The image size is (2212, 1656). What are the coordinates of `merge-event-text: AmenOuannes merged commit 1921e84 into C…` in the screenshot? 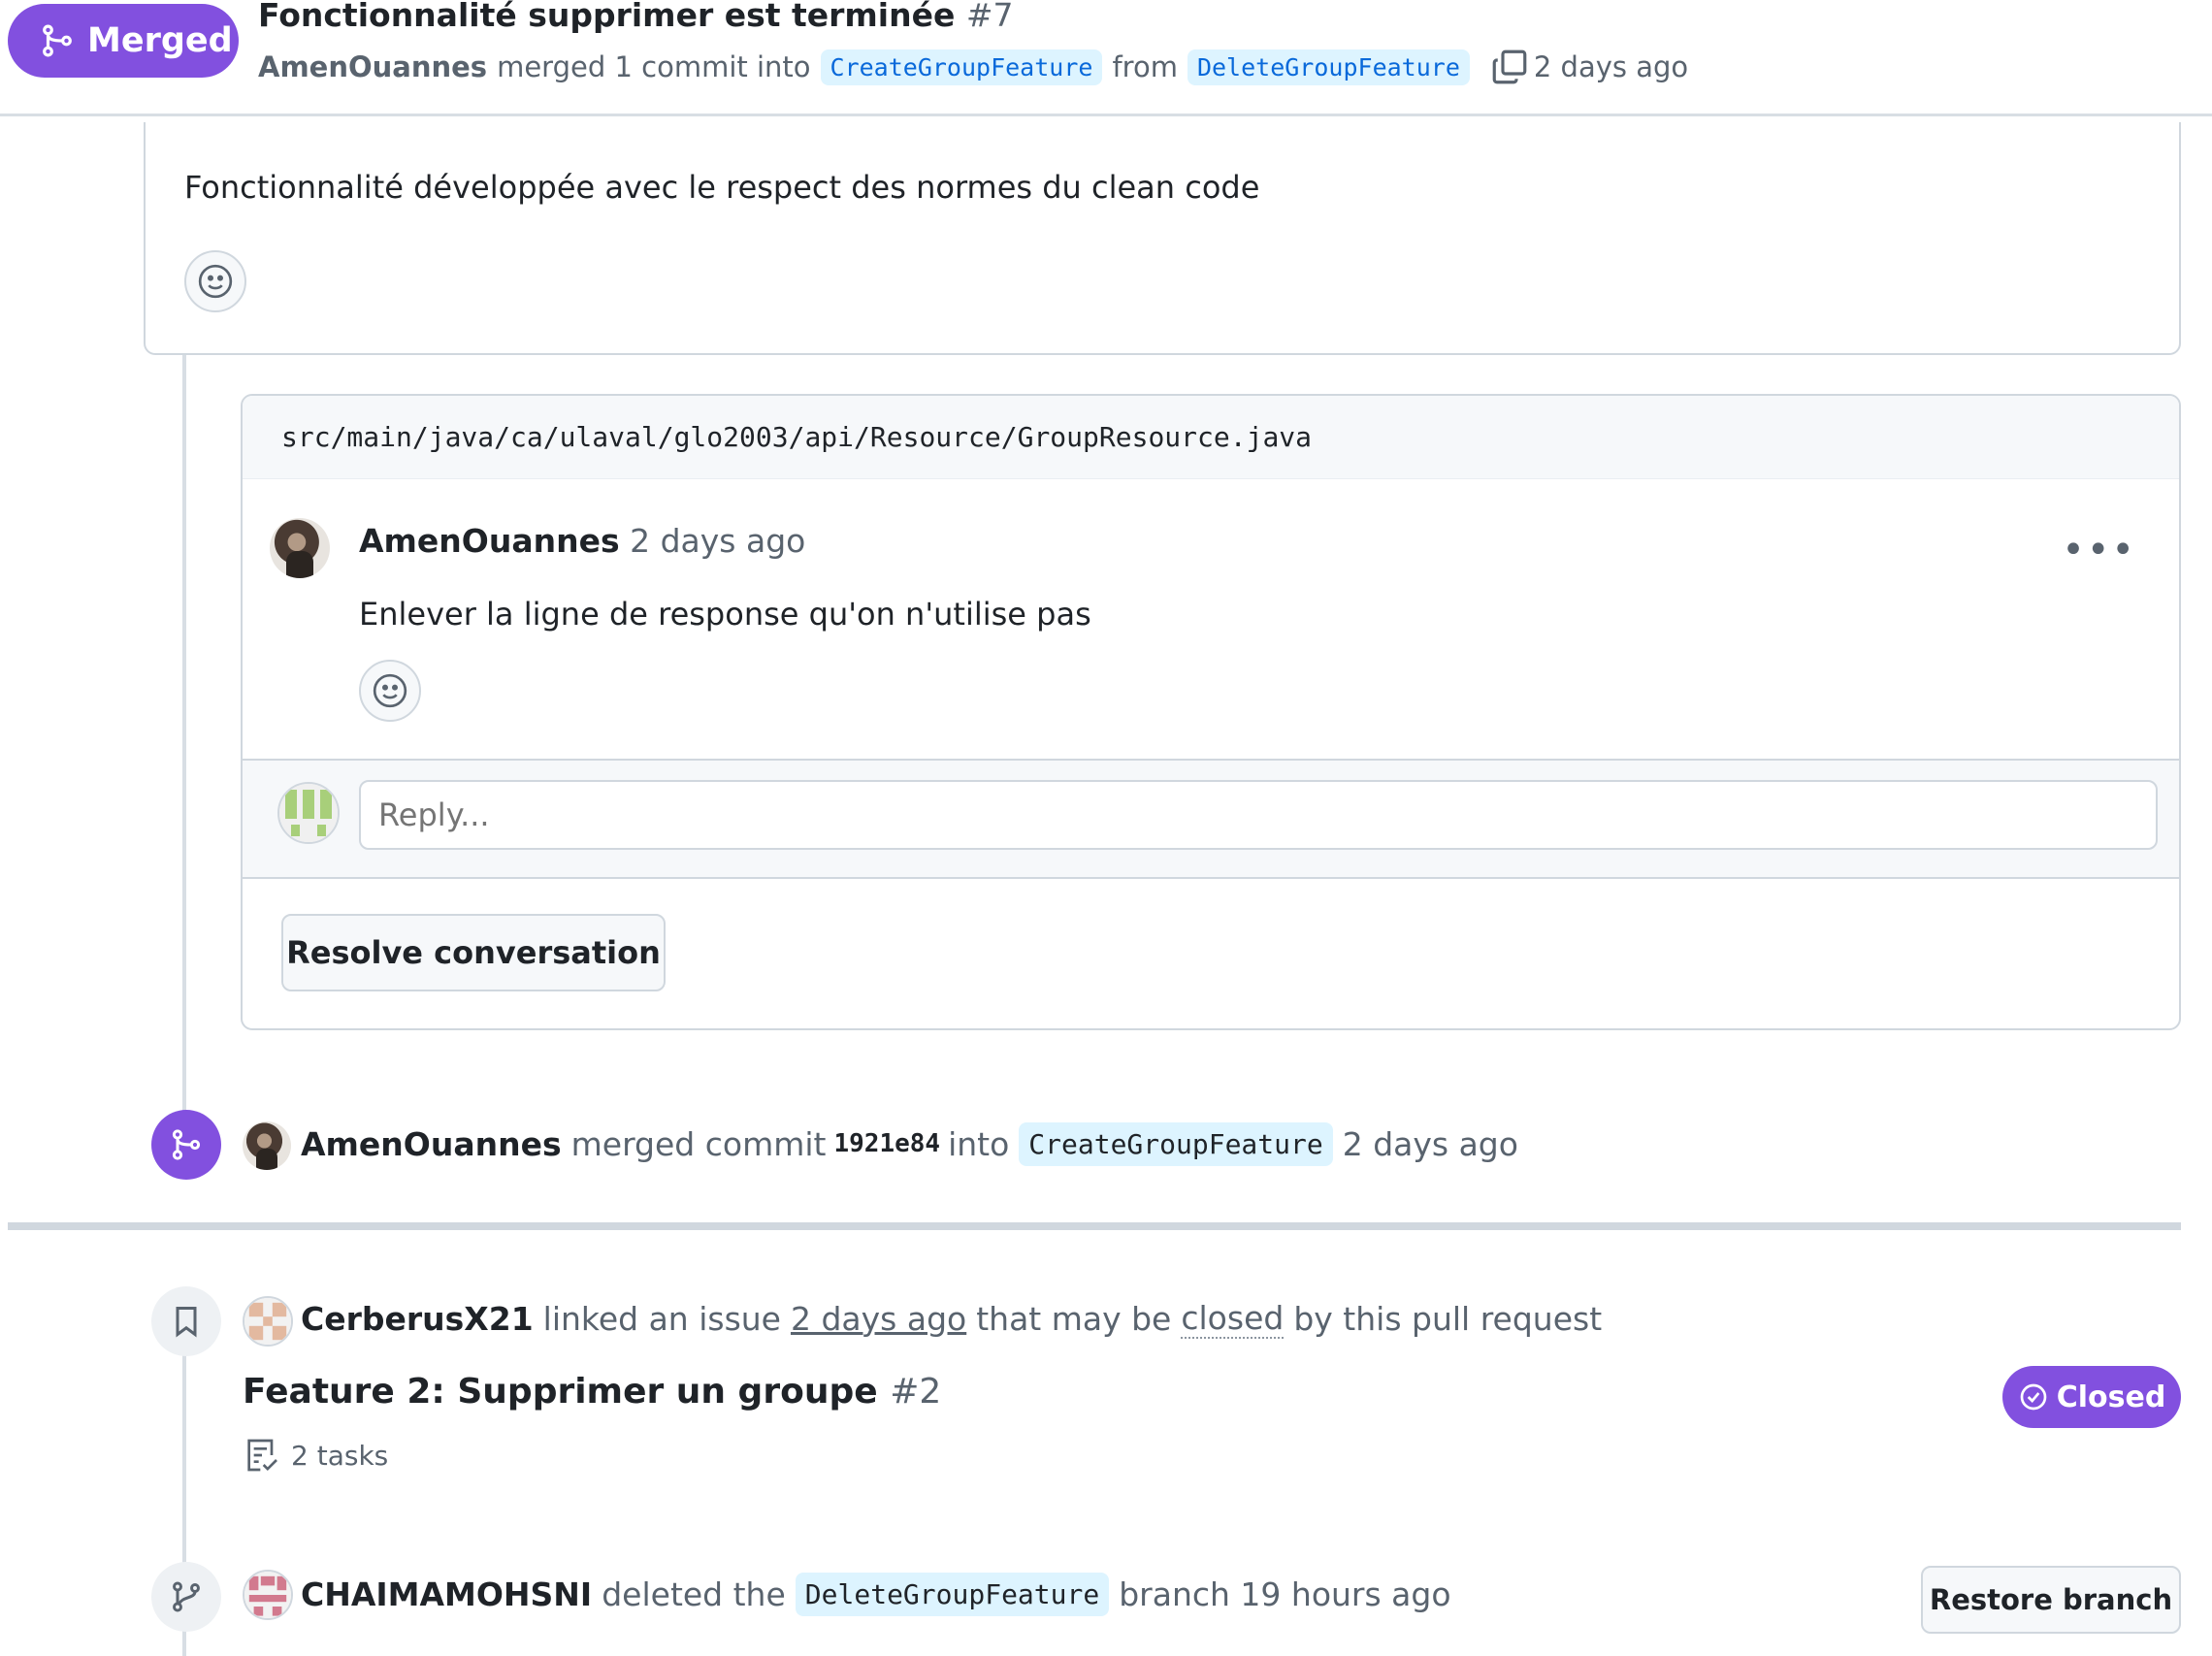 It's located at (910, 1144).